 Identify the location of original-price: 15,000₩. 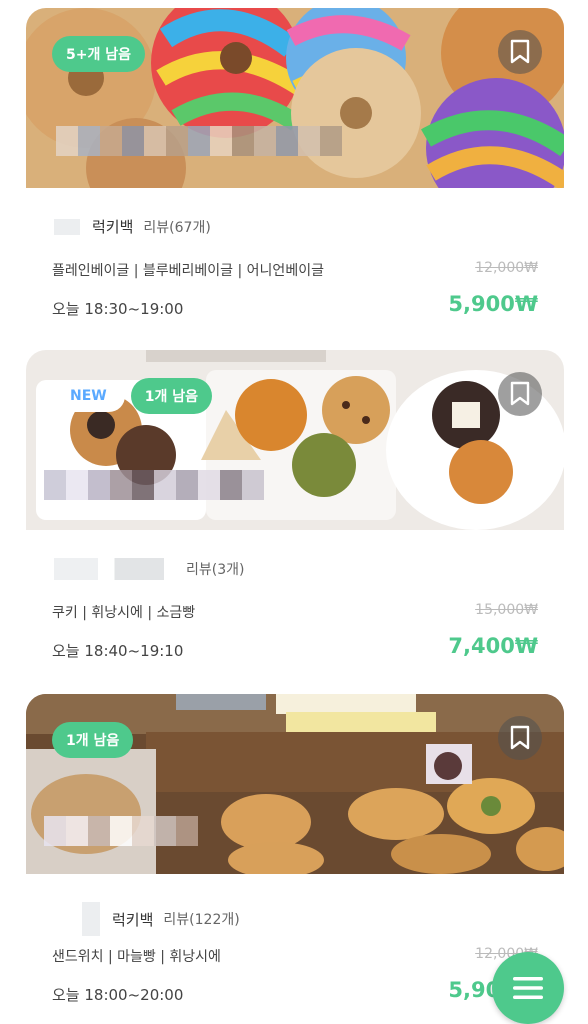
(506, 610).